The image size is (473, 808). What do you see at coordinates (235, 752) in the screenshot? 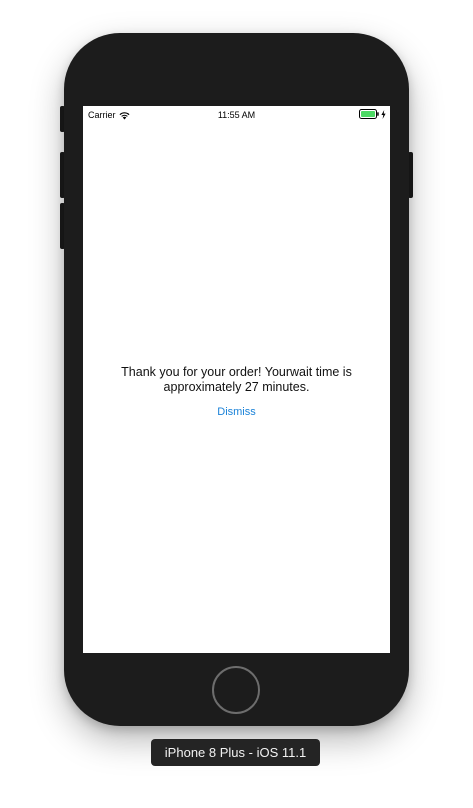
I see `simulator-device-label: iPhone 8 Plus - iOS 11.1` at bounding box center [235, 752].